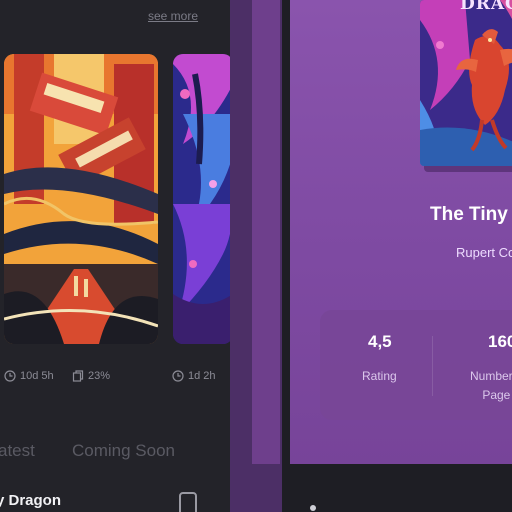 Image resolution: width=512 pixels, height=512 pixels. Describe the element at coordinates (432, 366) in the screenshot. I see `stats-divider` at that location.